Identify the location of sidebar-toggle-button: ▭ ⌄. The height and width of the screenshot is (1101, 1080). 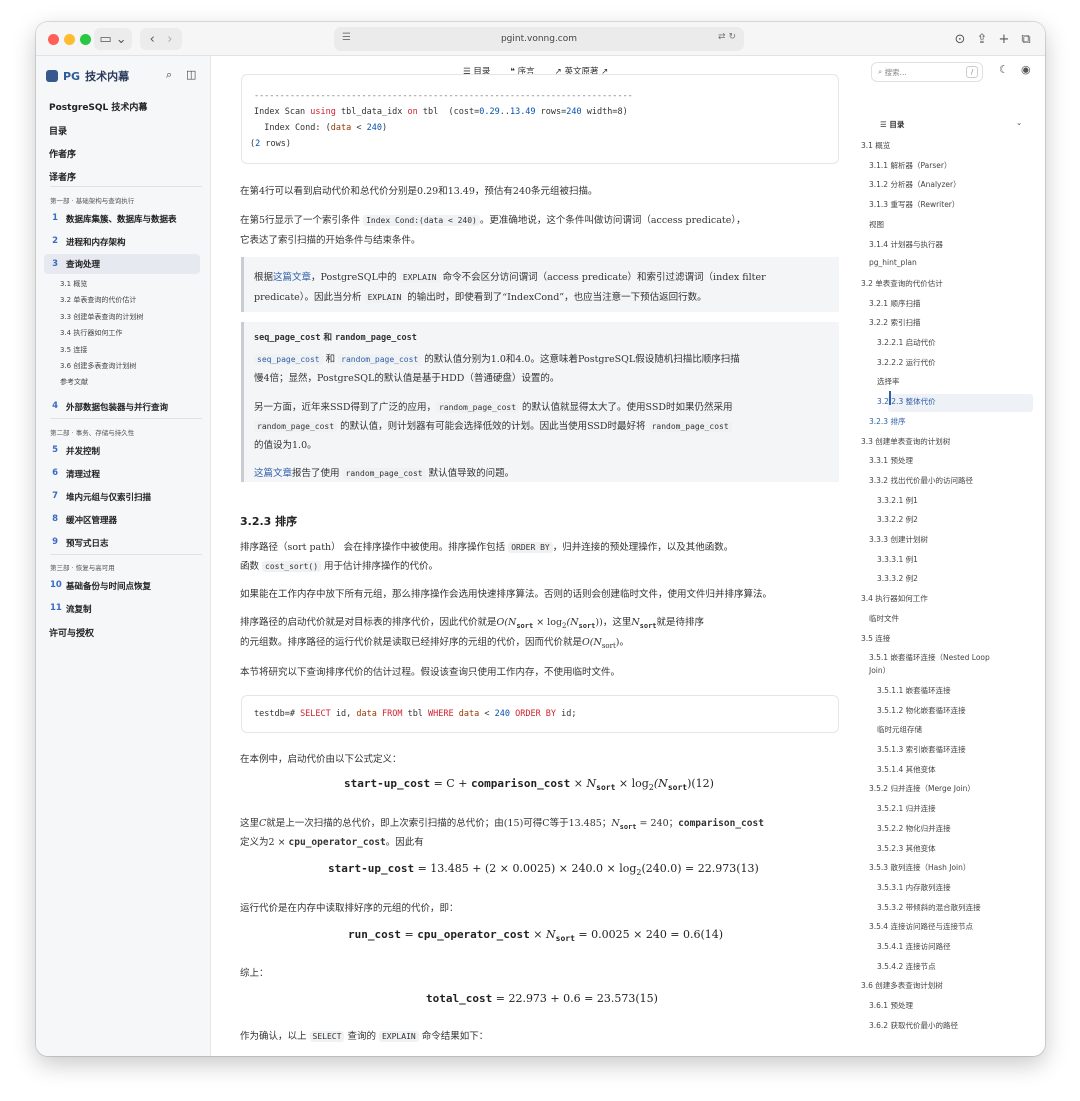
(113, 39).